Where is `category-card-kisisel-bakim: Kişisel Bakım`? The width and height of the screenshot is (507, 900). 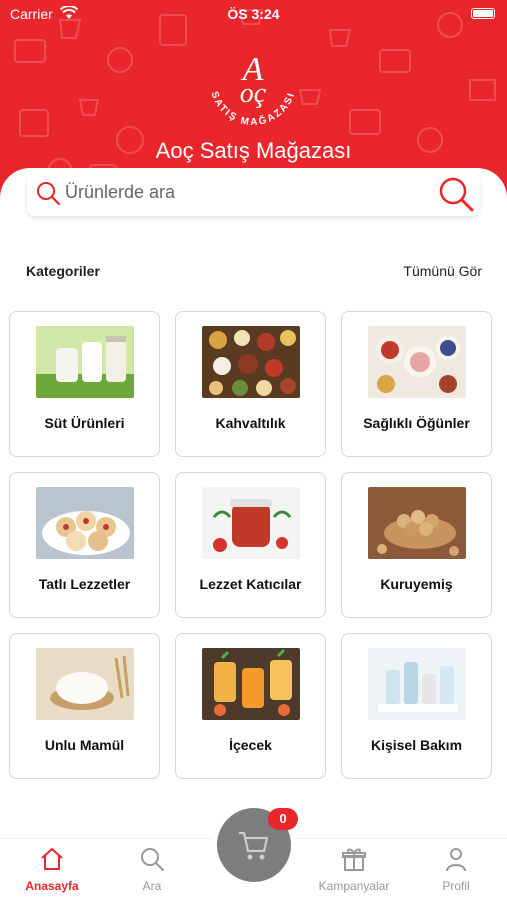
category-card-kisisel-bakim: Kişisel Bakım is located at coordinates (416, 706).